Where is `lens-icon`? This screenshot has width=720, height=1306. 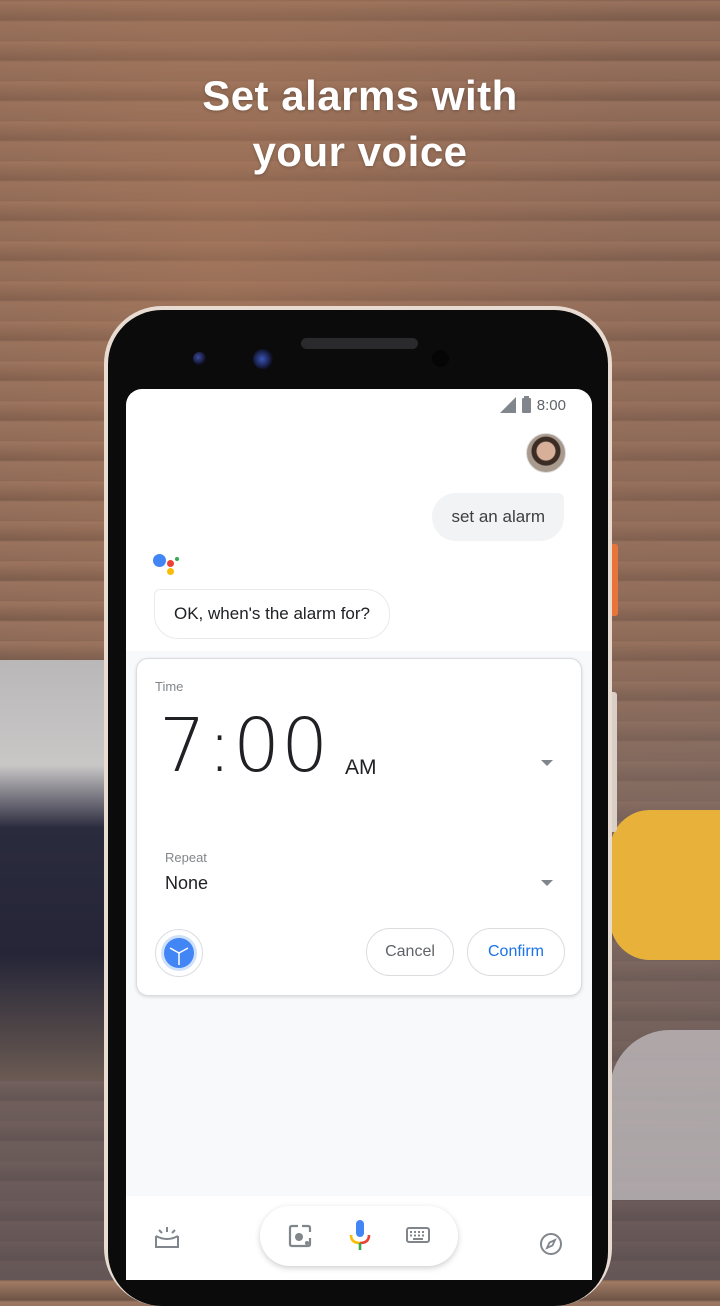 lens-icon is located at coordinates (300, 1238).